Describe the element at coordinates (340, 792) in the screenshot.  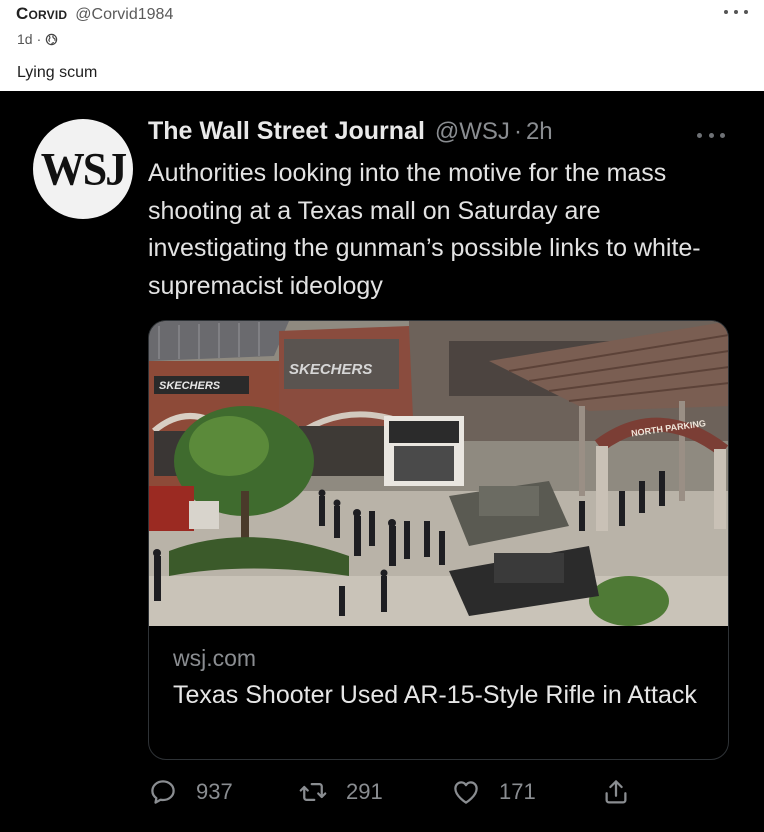
I see `retweet-action: 291` at that location.